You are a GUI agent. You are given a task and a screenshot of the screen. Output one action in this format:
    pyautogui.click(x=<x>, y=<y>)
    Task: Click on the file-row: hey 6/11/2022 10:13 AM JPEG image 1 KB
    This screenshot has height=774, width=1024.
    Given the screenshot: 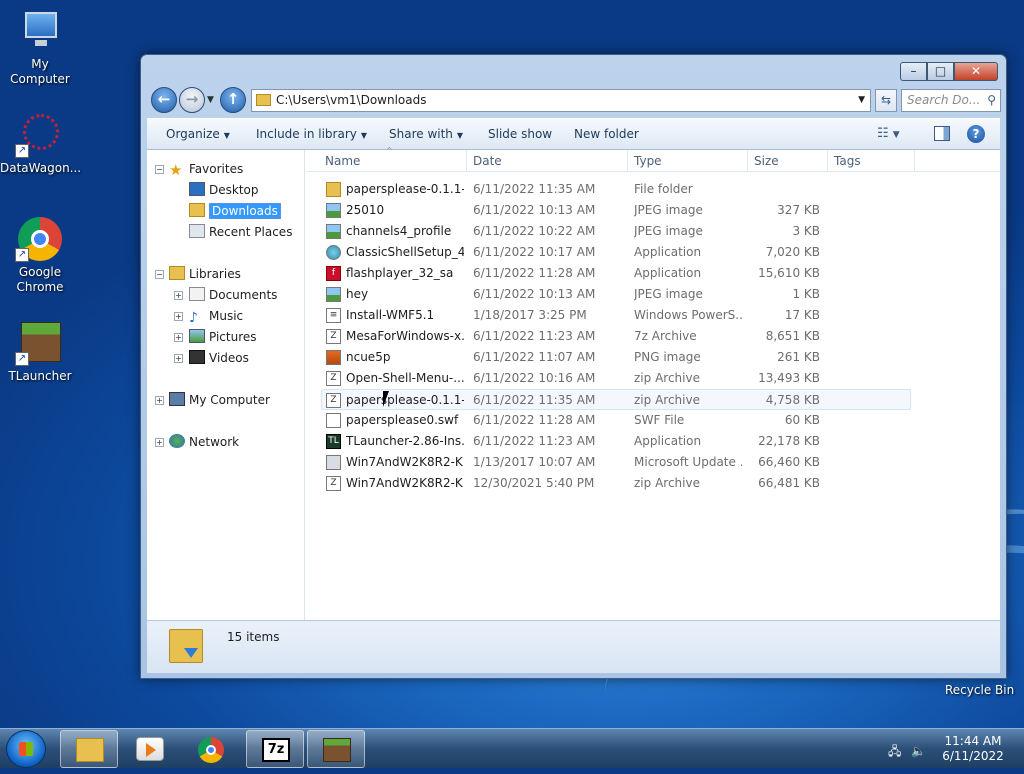 What is the action you would take?
    pyautogui.click(x=653, y=294)
    